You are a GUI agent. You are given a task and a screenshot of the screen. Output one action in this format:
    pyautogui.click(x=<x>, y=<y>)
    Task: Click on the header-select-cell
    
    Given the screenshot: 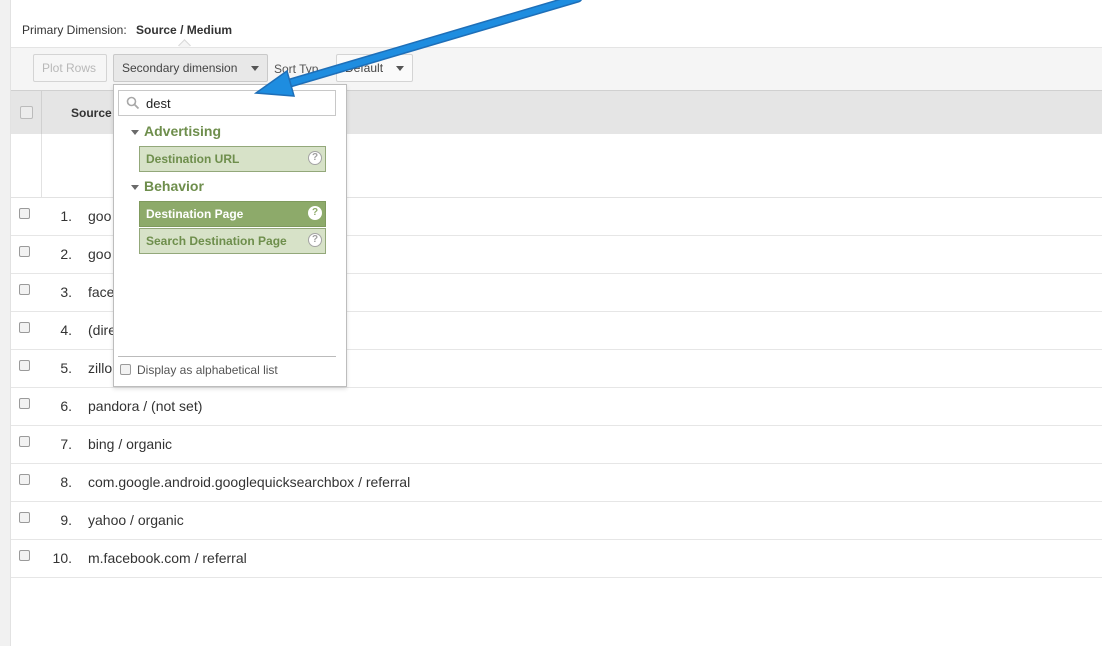 What is the action you would take?
    pyautogui.click(x=26, y=112)
    